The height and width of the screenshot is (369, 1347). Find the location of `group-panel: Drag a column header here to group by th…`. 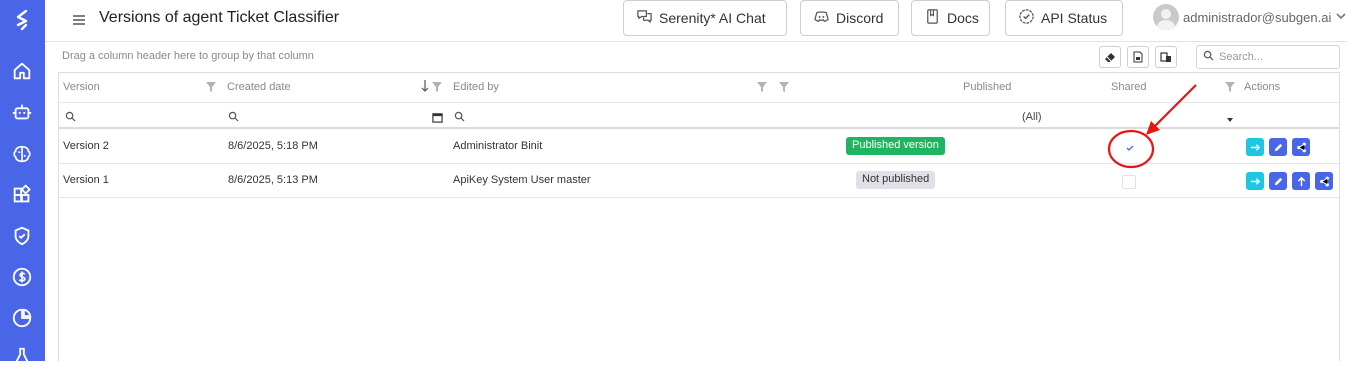

group-panel: Drag a column header here to group by th… is located at coordinates (188, 56).